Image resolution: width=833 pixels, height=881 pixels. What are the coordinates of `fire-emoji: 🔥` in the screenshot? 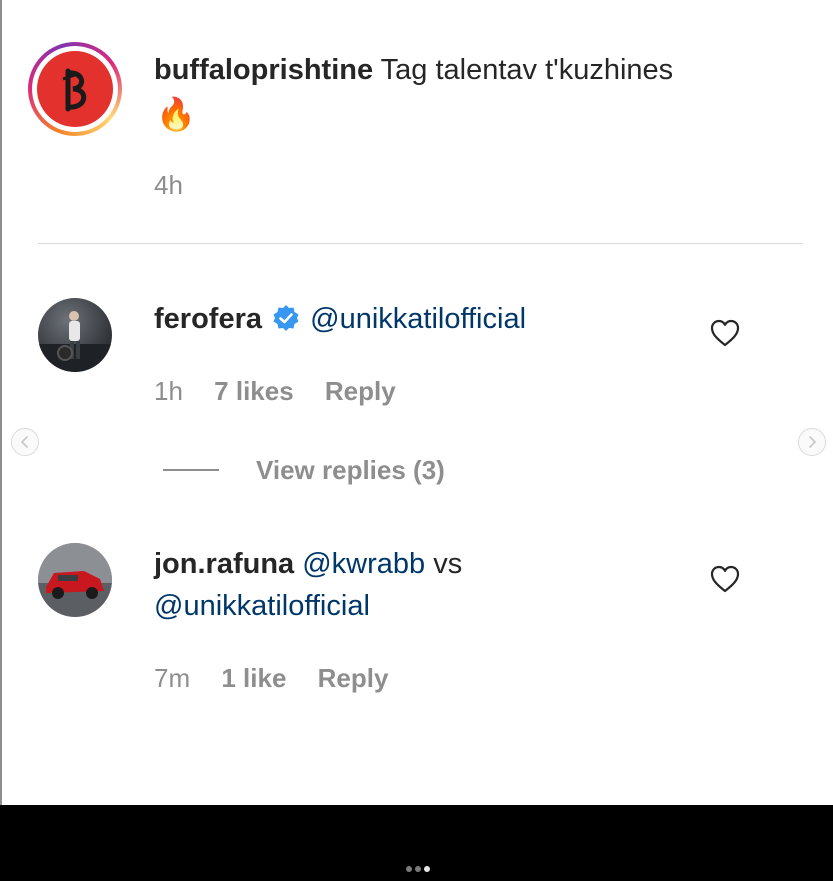 It's located at (176, 114).